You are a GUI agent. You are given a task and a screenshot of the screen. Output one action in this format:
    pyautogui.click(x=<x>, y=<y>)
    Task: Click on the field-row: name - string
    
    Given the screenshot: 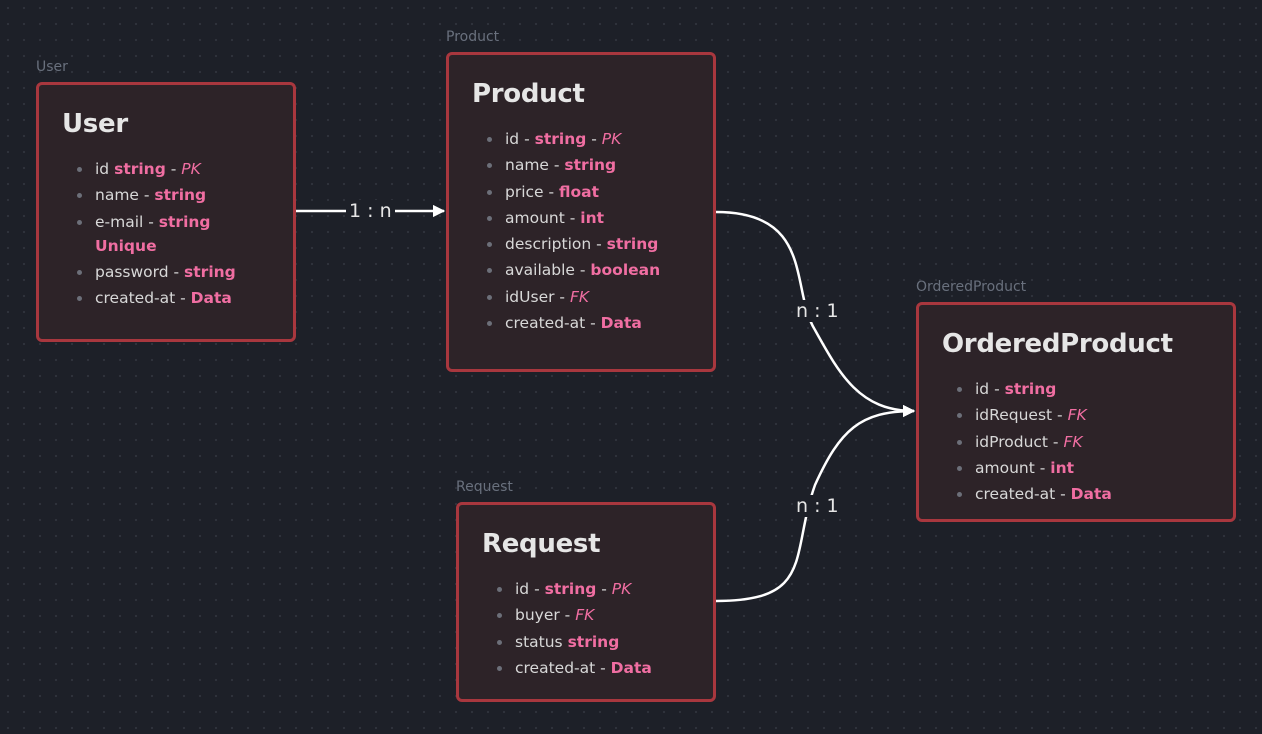 What is the action you would take?
    pyautogui.click(x=571, y=165)
    